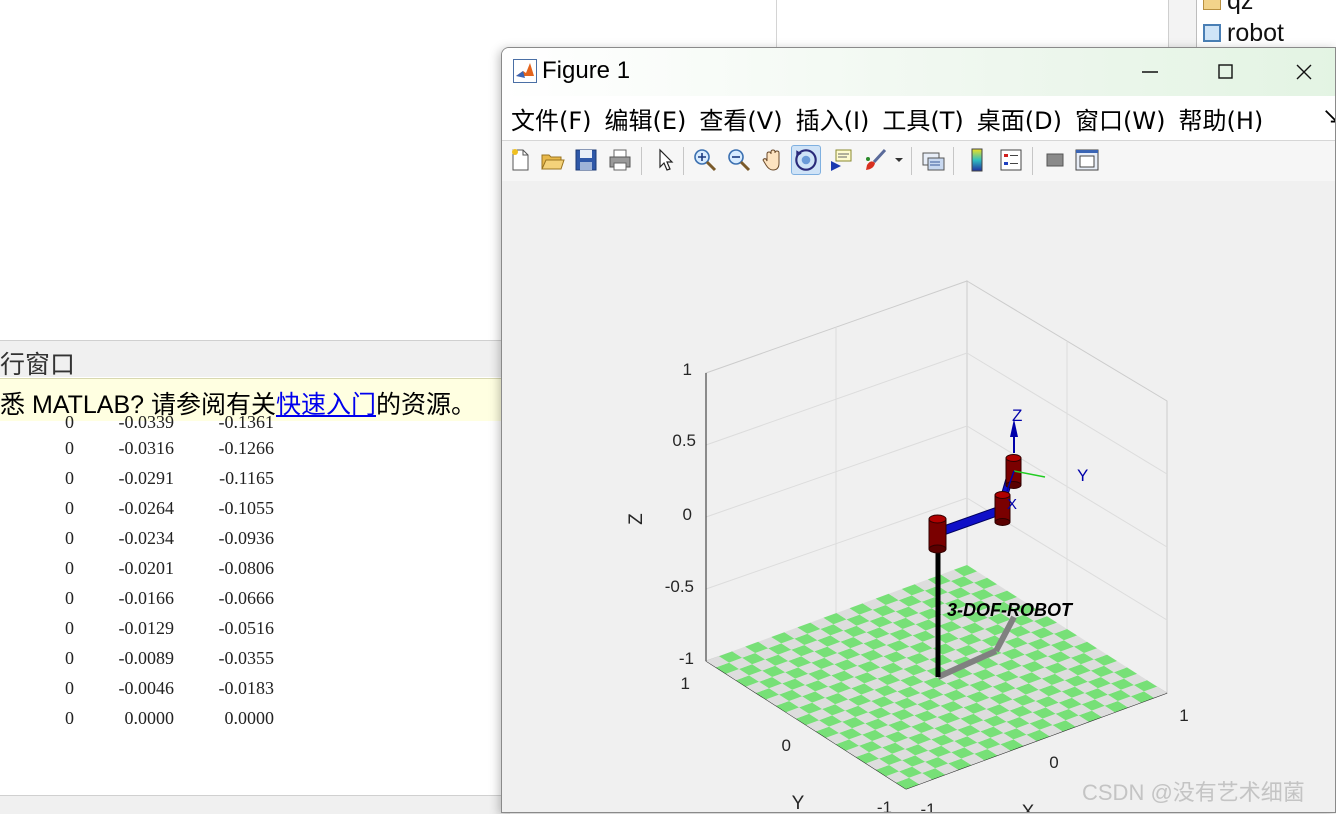  What do you see at coordinates (884, 805) in the screenshot?
I see `y-tick-label: -1` at bounding box center [884, 805].